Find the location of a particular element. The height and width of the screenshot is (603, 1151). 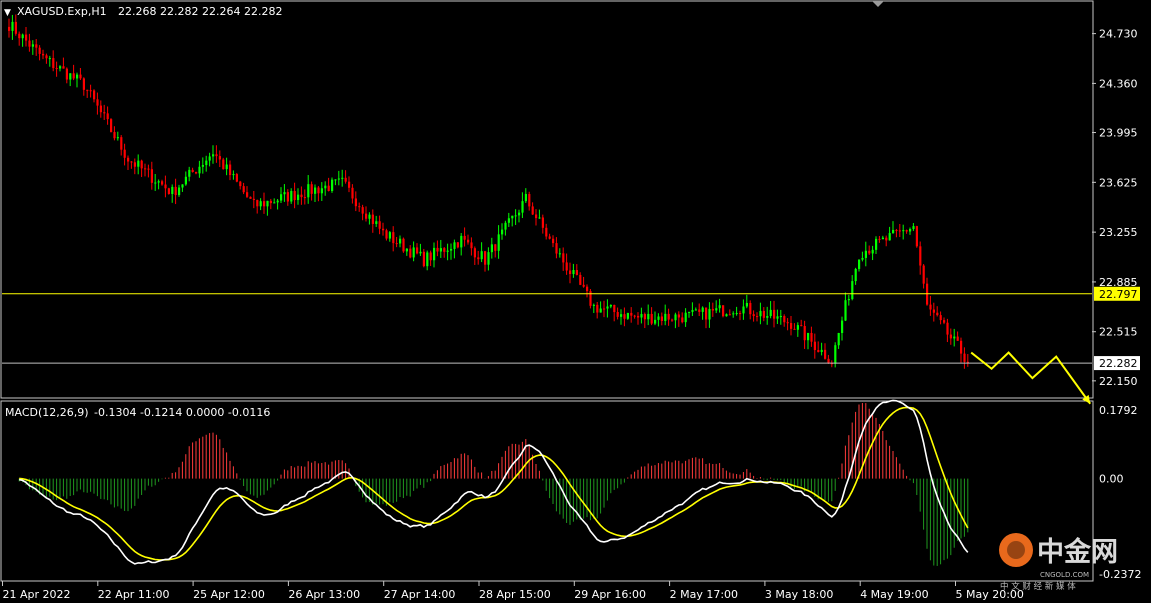

macd-axis-label: 0.00 is located at coordinates (1111, 479).